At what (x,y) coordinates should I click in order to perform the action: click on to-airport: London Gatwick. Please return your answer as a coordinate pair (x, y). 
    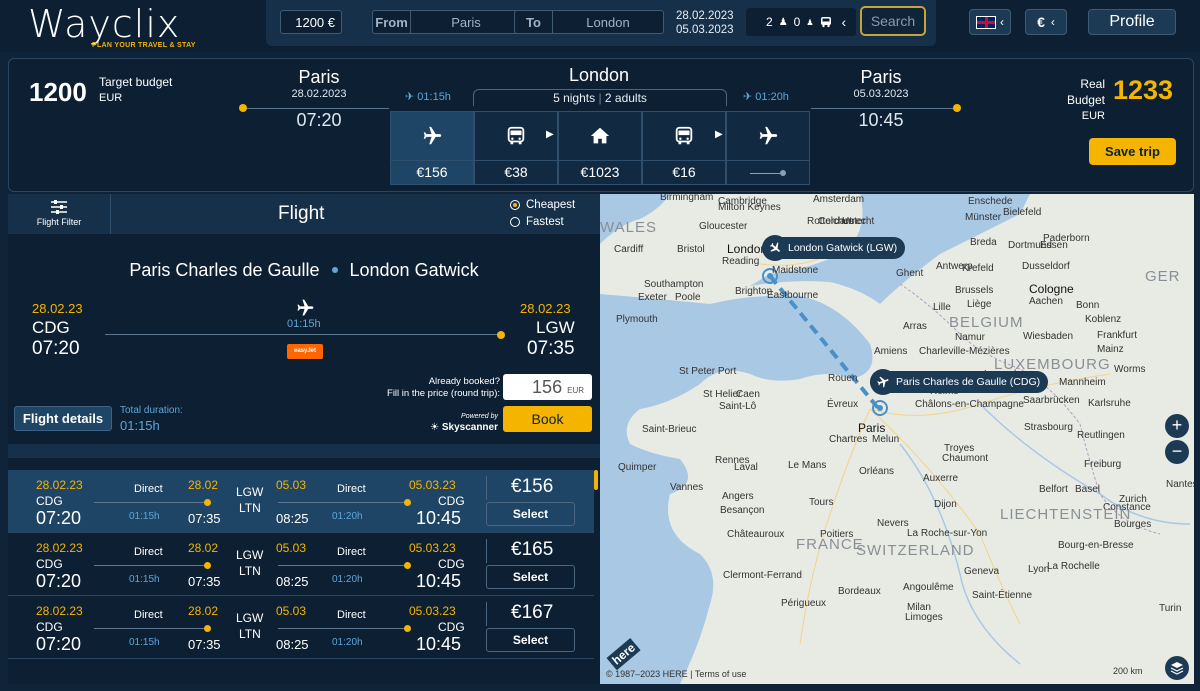
    Looking at the image, I should click on (414, 270).